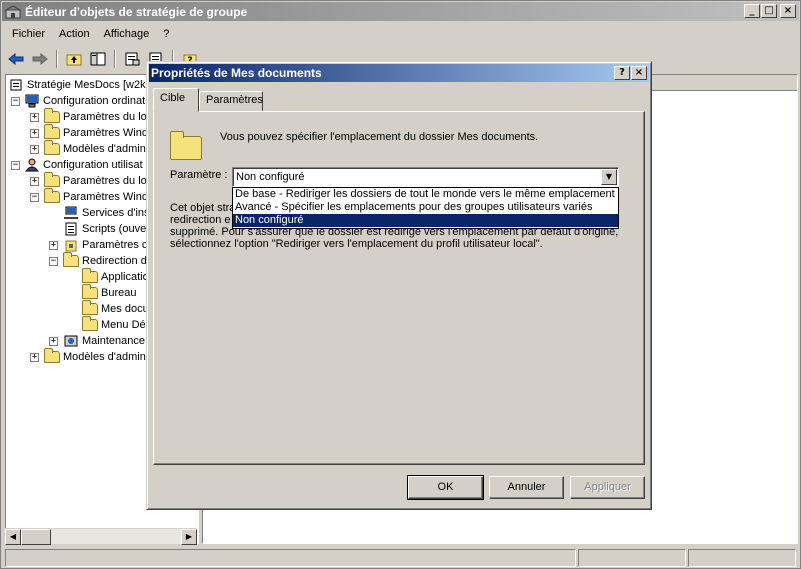  What do you see at coordinates (13, 537) in the screenshot?
I see `scroll-left-button: ◀` at bounding box center [13, 537].